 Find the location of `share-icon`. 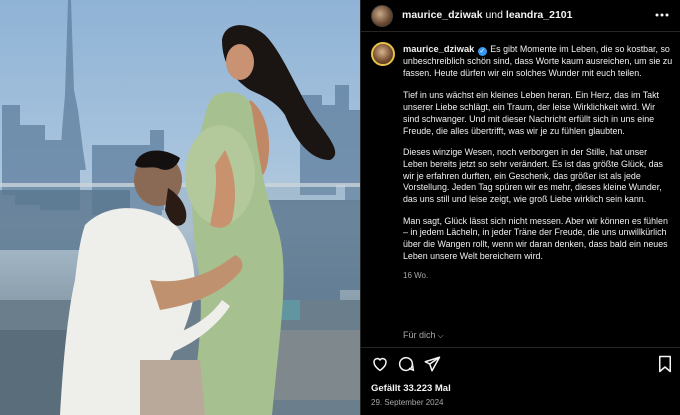

share-icon is located at coordinates (432, 364).